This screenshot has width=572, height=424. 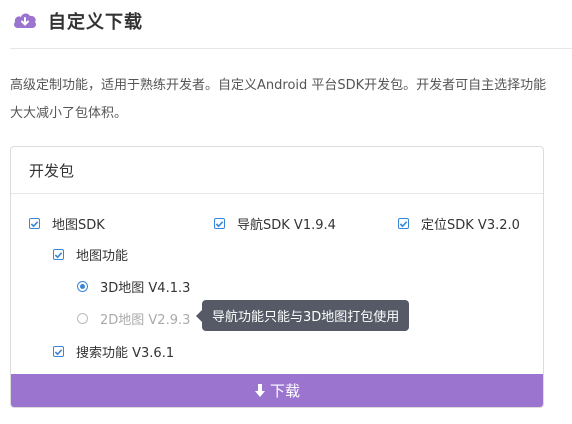 What do you see at coordinates (145, 288) in the screenshot?
I see `map-3d-label: 3D地图 V4.1.3` at bounding box center [145, 288].